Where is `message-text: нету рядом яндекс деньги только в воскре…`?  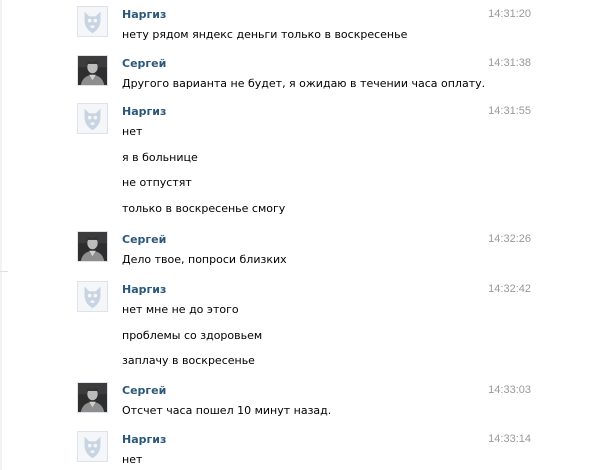 message-text: нету рядом яндекс деньги только в воскре… is located at coordinates (265, 34).